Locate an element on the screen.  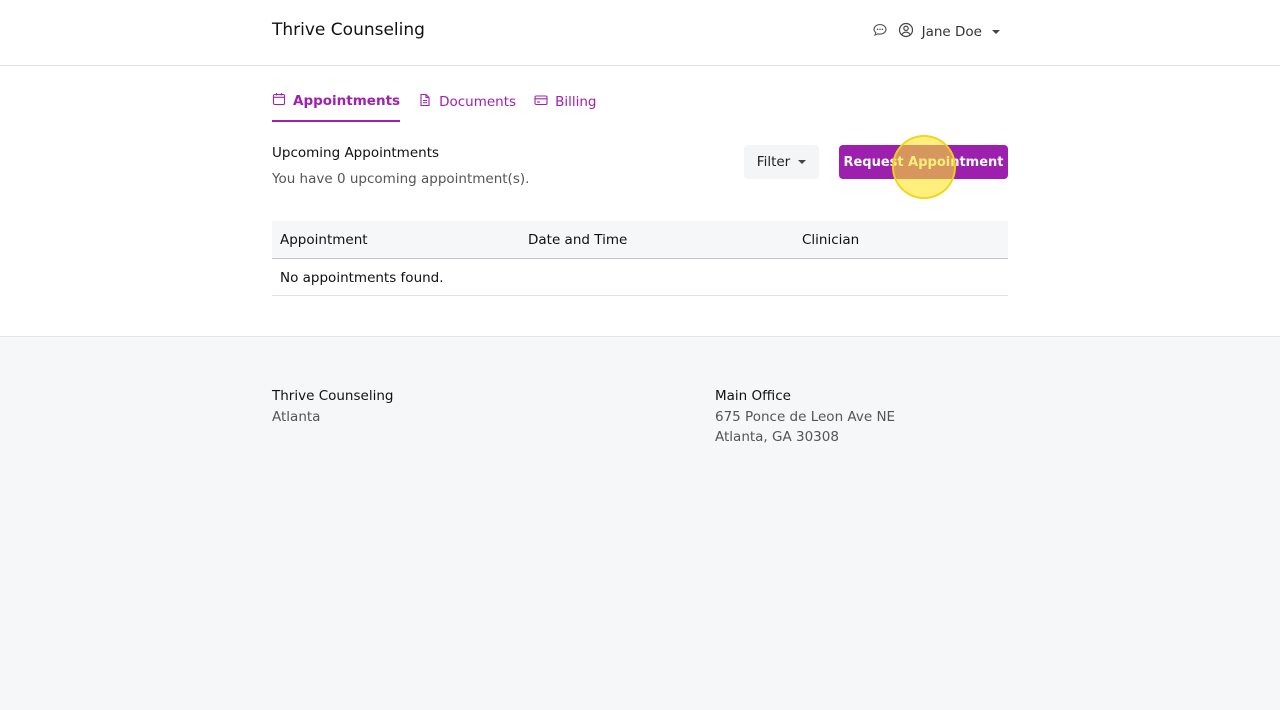
table-header: Appointment Date and Time Clinician is located at coordinates (640, 240).